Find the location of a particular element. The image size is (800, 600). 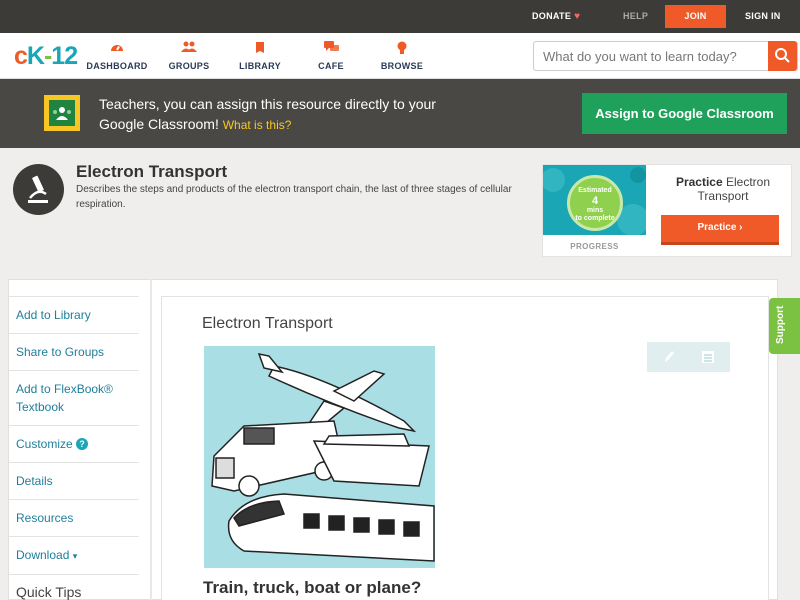

vehicles-illustration is located at coordinates (319, 457).